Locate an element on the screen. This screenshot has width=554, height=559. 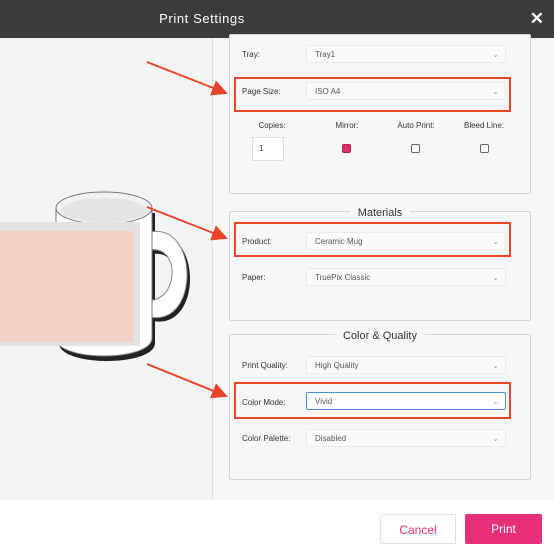
annotation-arrows is located at coordinates (187, 230).